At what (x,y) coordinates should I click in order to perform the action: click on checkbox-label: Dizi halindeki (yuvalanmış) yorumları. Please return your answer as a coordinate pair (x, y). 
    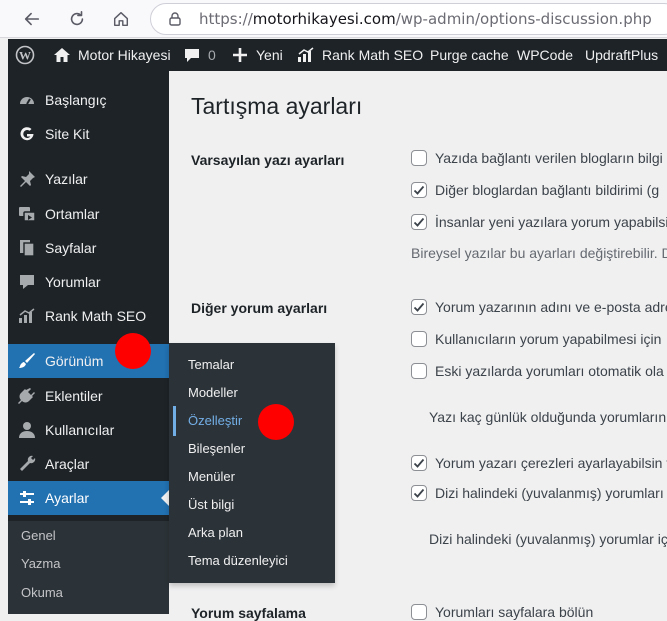
    Looking at the image, I should click on (549, 493).